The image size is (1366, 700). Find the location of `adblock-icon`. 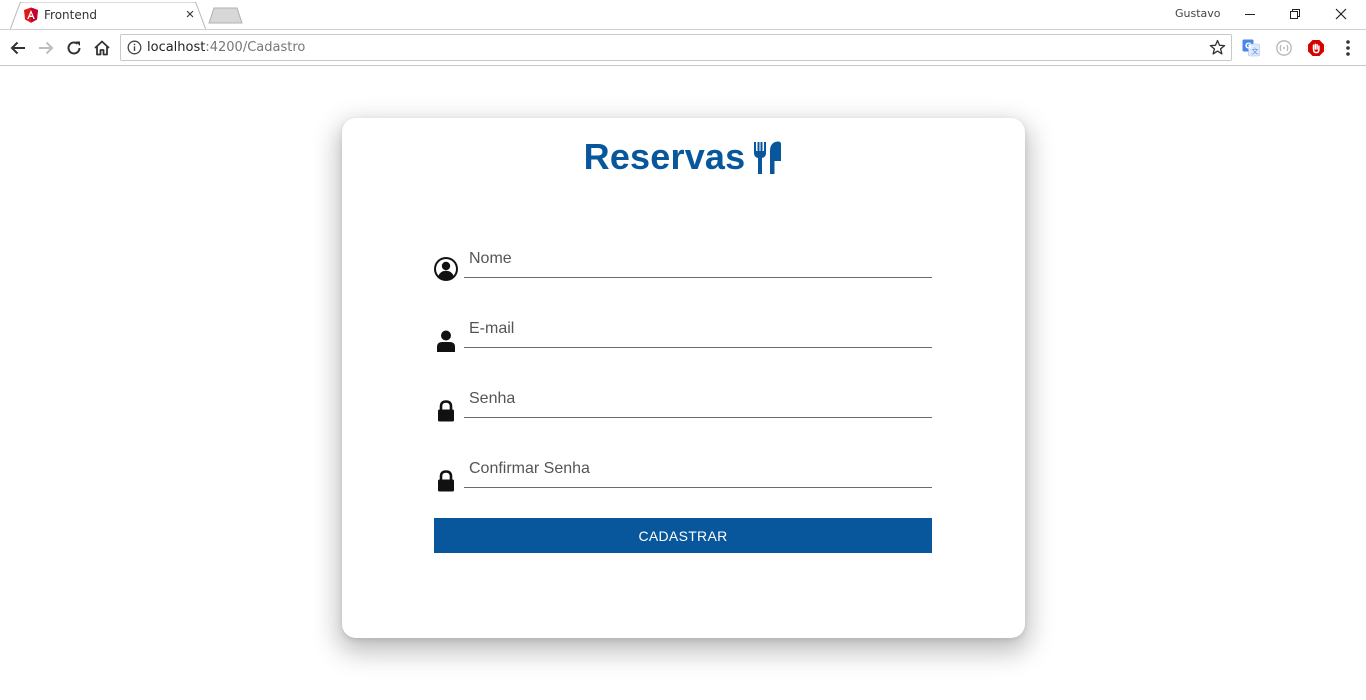

adblock-icon is located at coordinates (1316, 48).